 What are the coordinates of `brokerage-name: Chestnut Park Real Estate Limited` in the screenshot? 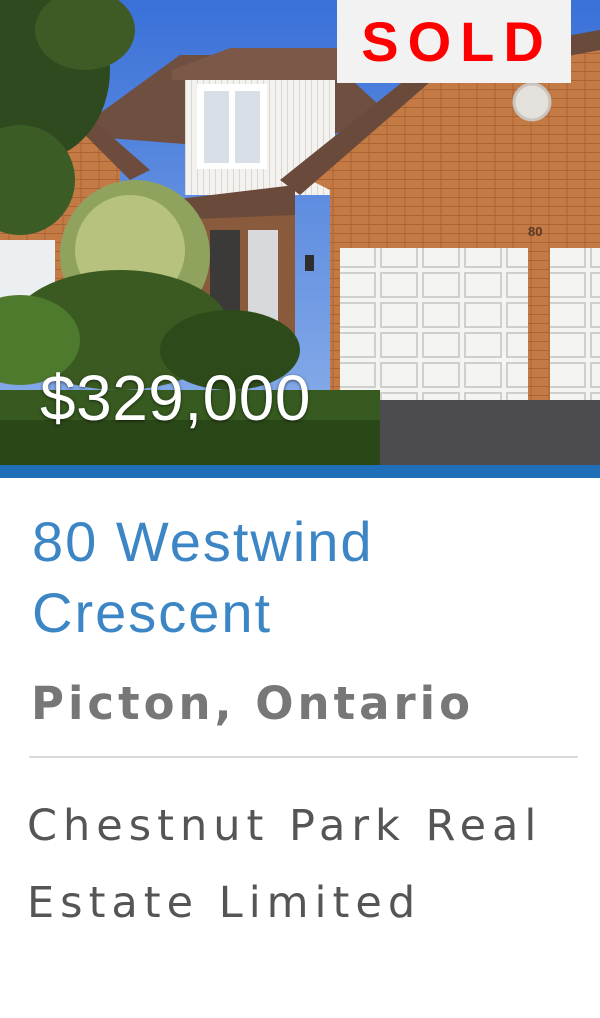 It's located at (285, 864).